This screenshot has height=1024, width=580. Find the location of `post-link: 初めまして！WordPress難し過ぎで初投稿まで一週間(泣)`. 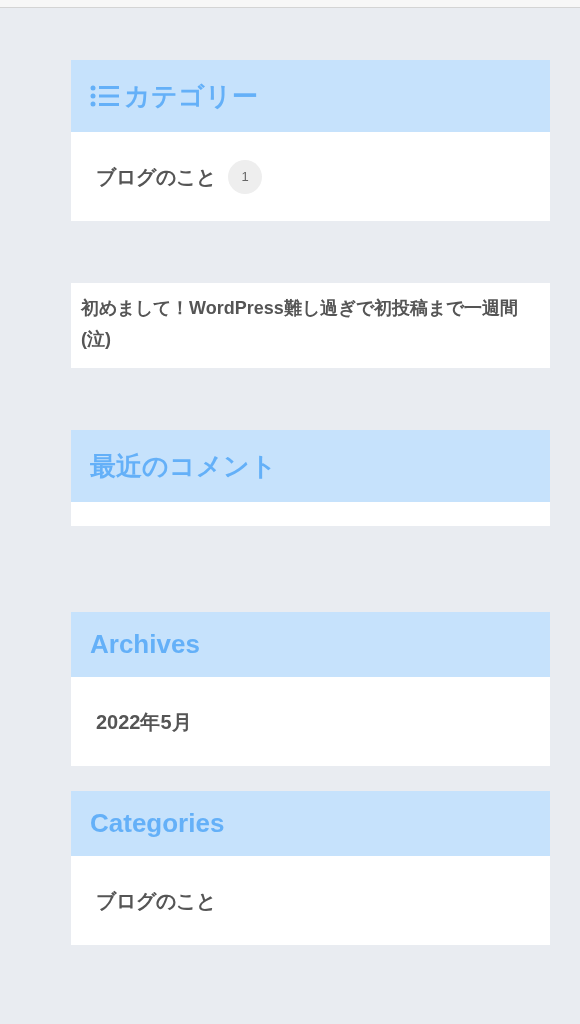

post-link: 初めまして！WordPress難し過ぎで初投稿まで一週間(泣) is located at coordinates (310, 324).